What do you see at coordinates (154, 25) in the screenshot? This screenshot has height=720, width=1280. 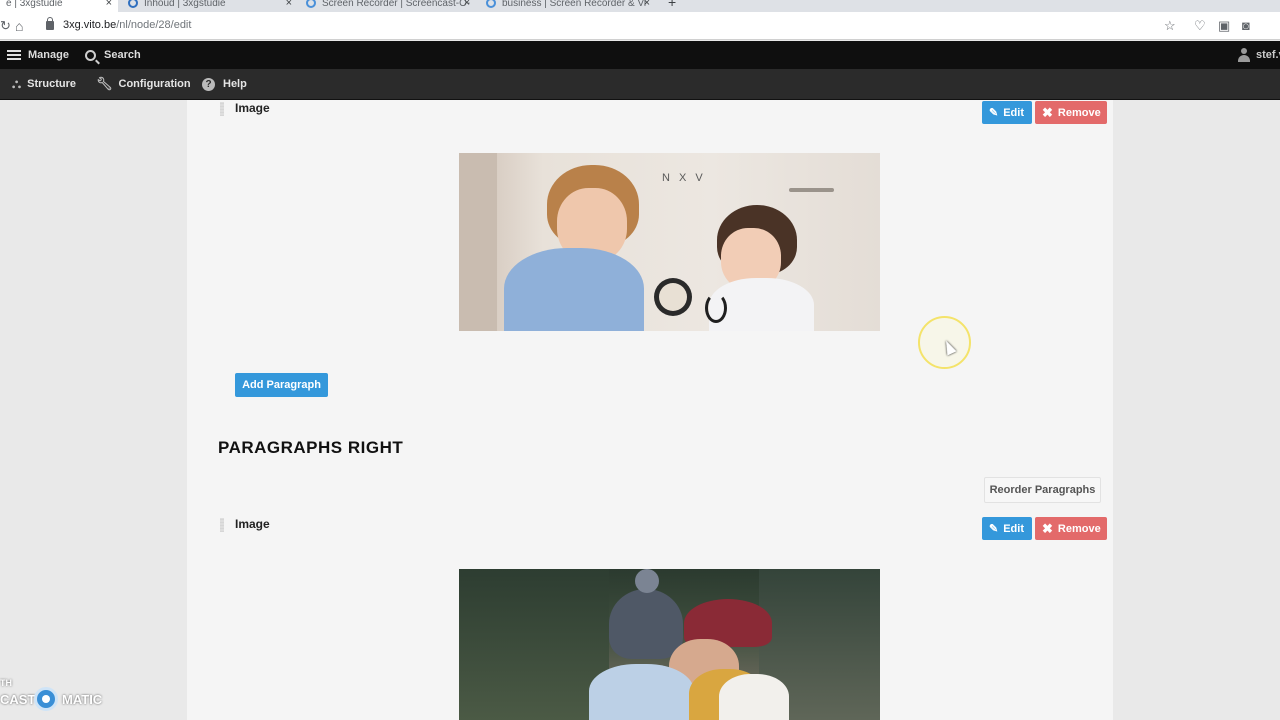 I see `url-path: /nl/node/28/edit` at bounding box center [154, 25].